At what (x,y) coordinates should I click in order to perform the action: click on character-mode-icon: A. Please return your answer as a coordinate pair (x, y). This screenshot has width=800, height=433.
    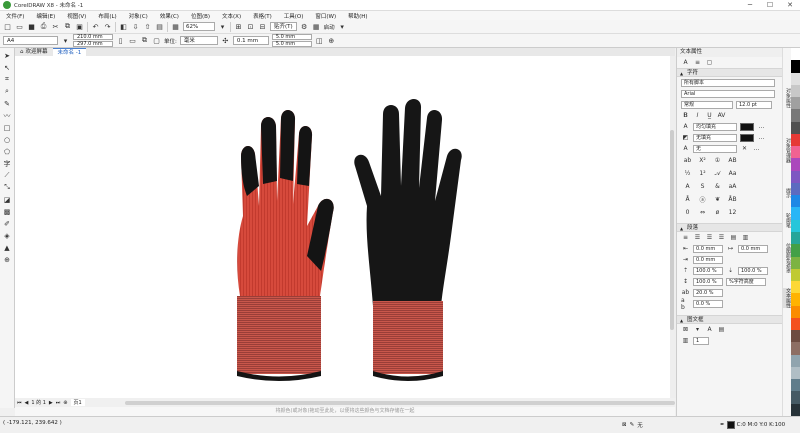
    Looking at the image, I should click on (685, 62).